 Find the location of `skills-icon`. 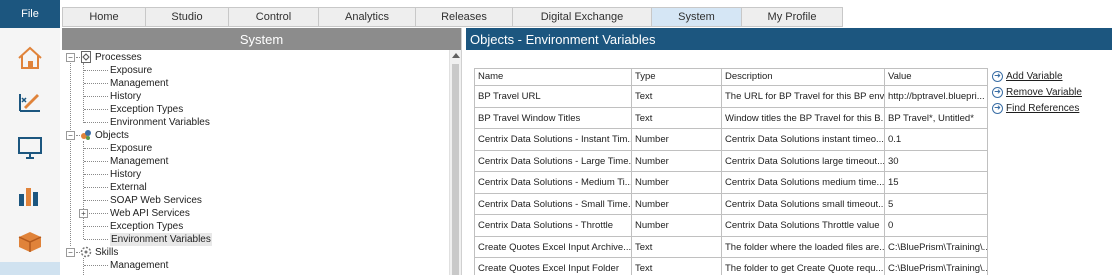

skills-icon is located at coordinates (86, 252).